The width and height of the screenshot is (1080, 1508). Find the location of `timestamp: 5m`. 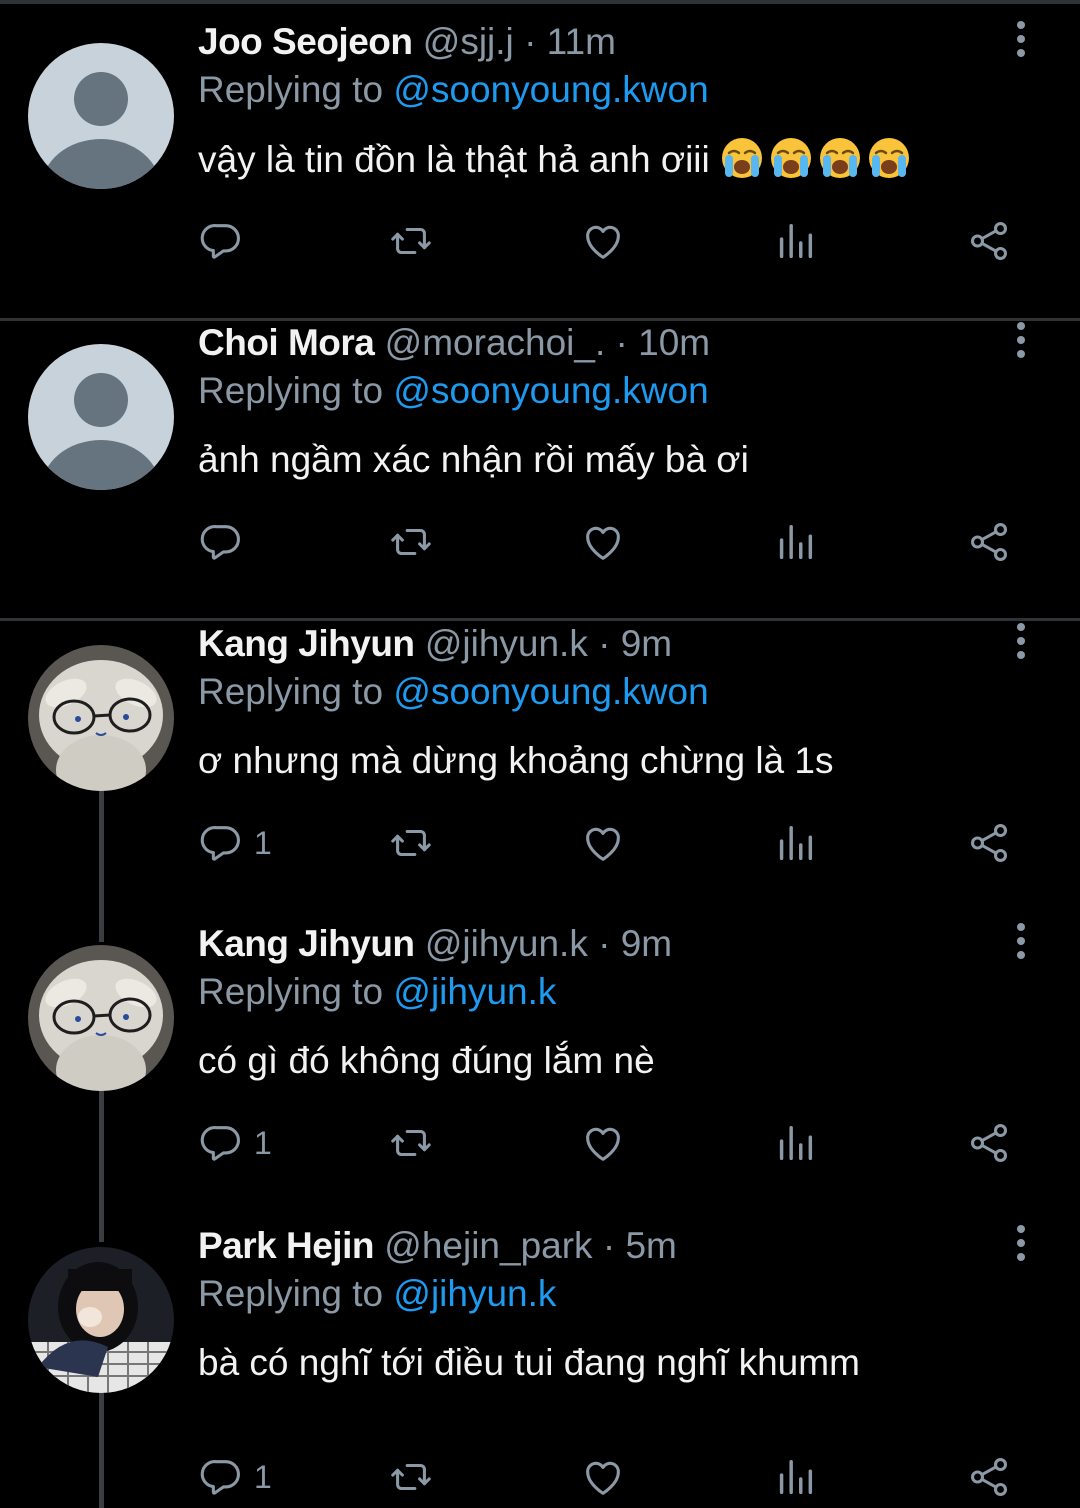

timestamp: 5m is located at coordinates (650, 1245).